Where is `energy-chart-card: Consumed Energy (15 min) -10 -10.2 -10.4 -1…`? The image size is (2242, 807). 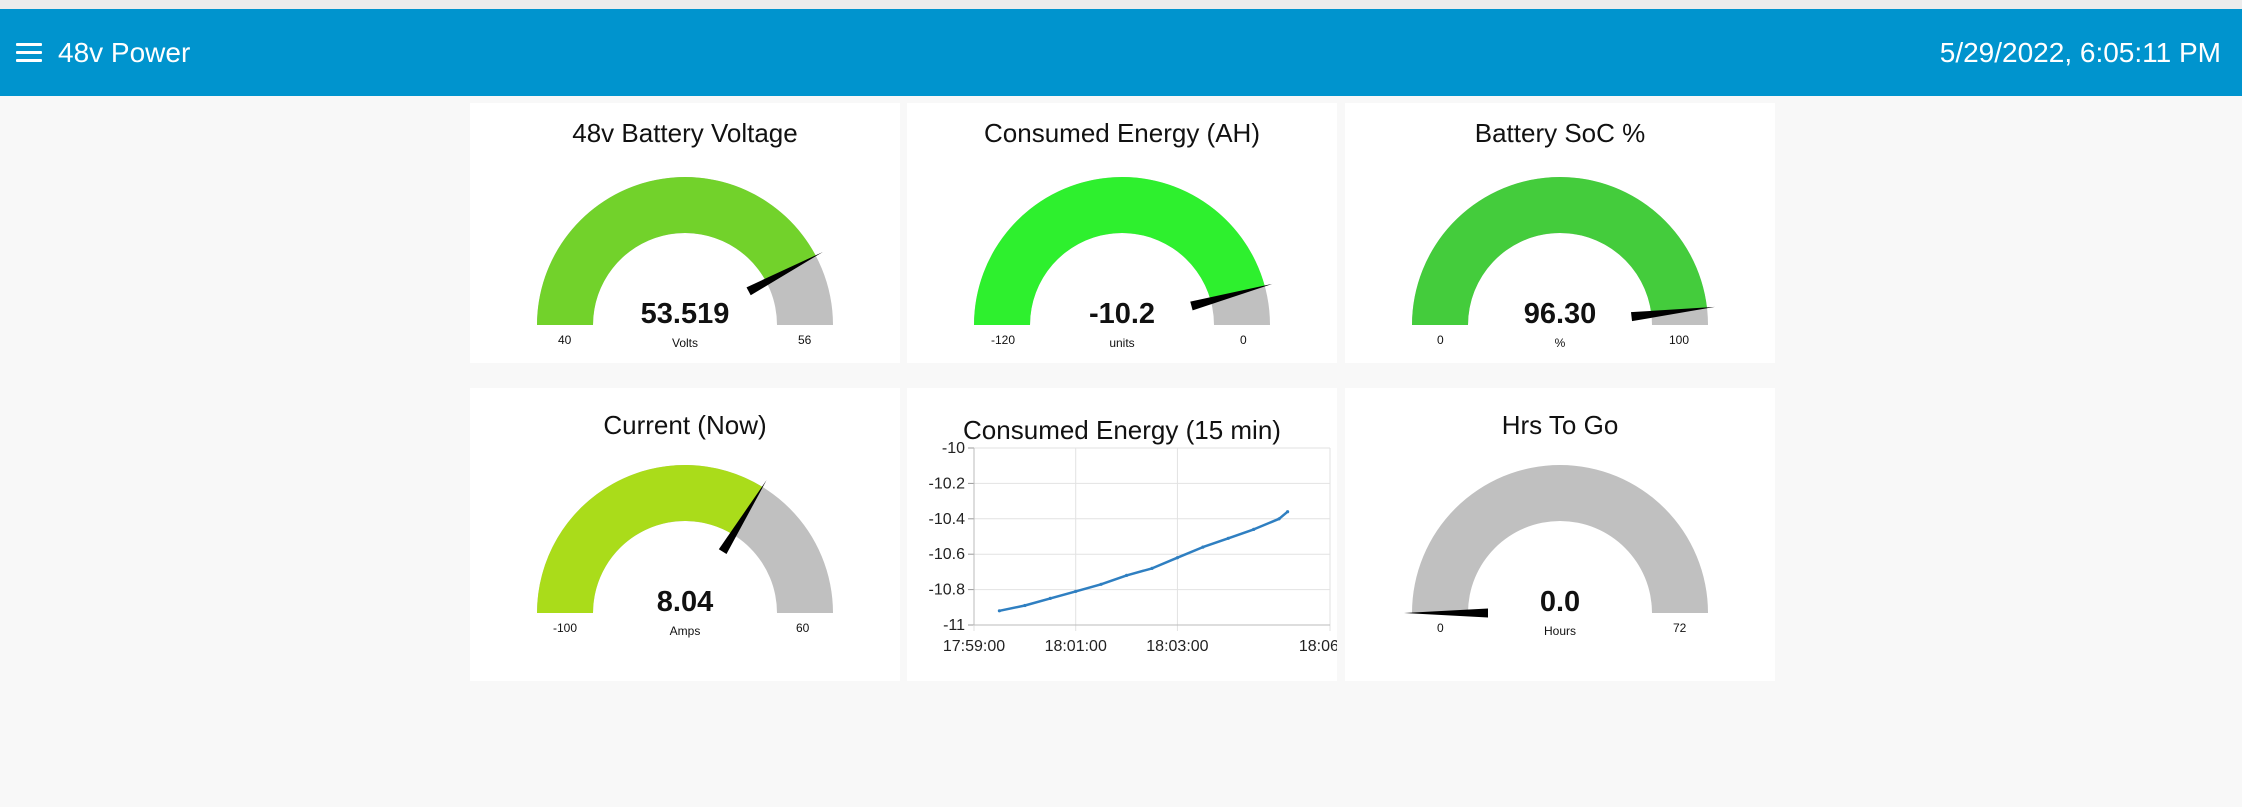
energy-chart-card: Consumed Energy (15 min) -10 -10.2 -10.4 -1… is located at coordinates (1122, 534).